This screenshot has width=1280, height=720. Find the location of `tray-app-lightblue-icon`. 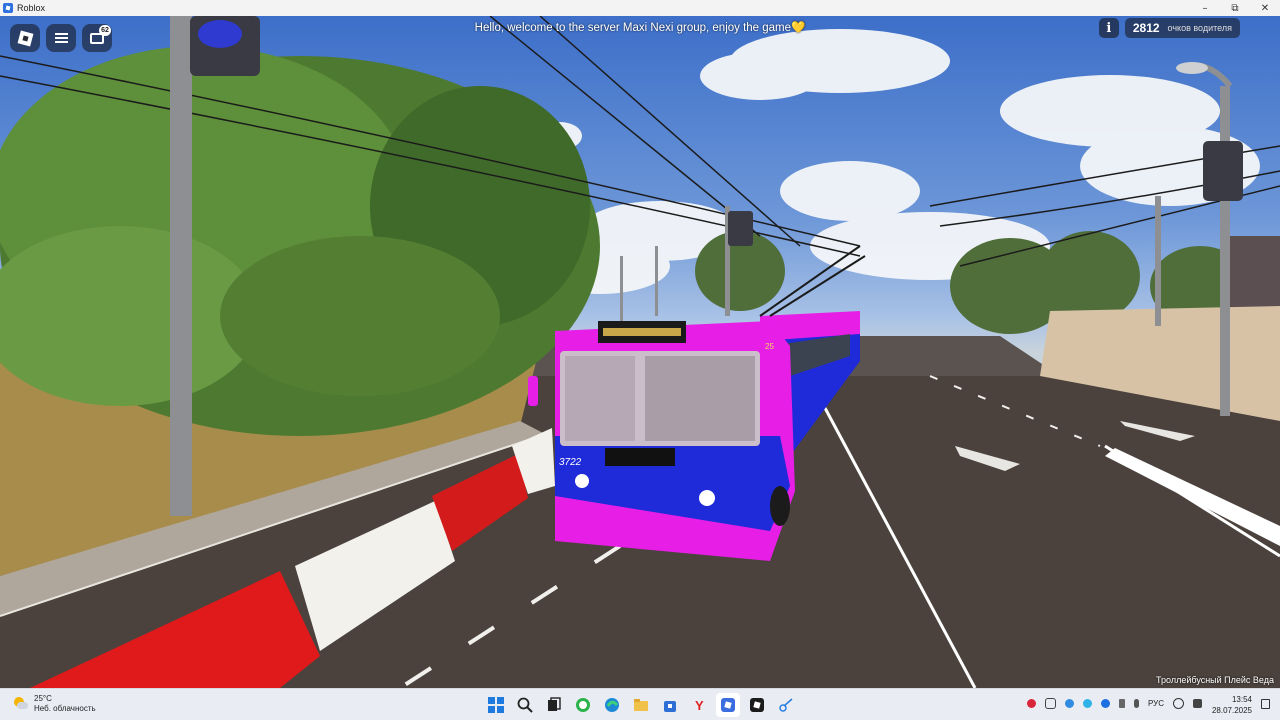

tray-app-lightblue-icon is located at coordinates (1087, 703).